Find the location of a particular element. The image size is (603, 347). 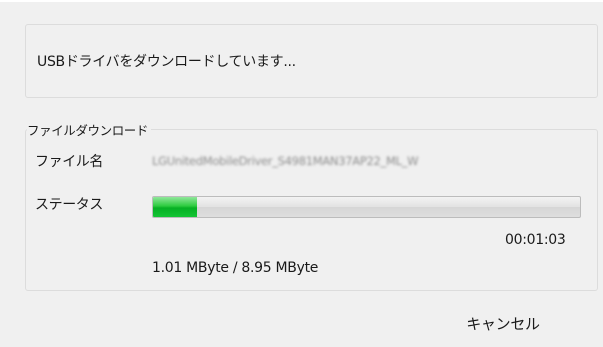

top-separator is located at coordinates (301, 1).